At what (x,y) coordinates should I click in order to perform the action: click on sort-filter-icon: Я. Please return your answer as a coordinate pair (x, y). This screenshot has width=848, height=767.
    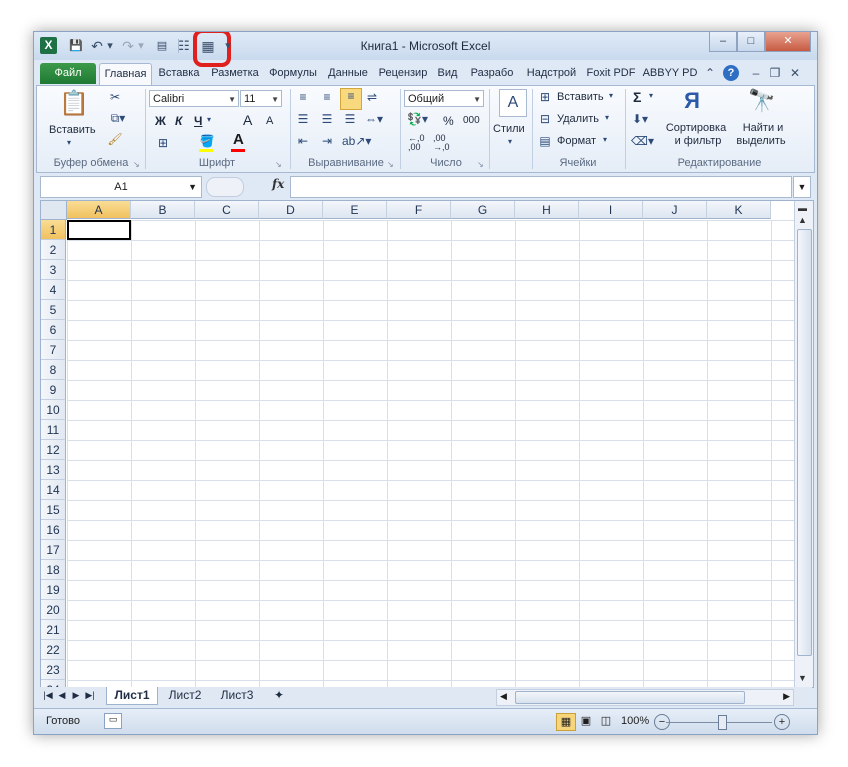
    Looking at the image, I should click on (692, 103).